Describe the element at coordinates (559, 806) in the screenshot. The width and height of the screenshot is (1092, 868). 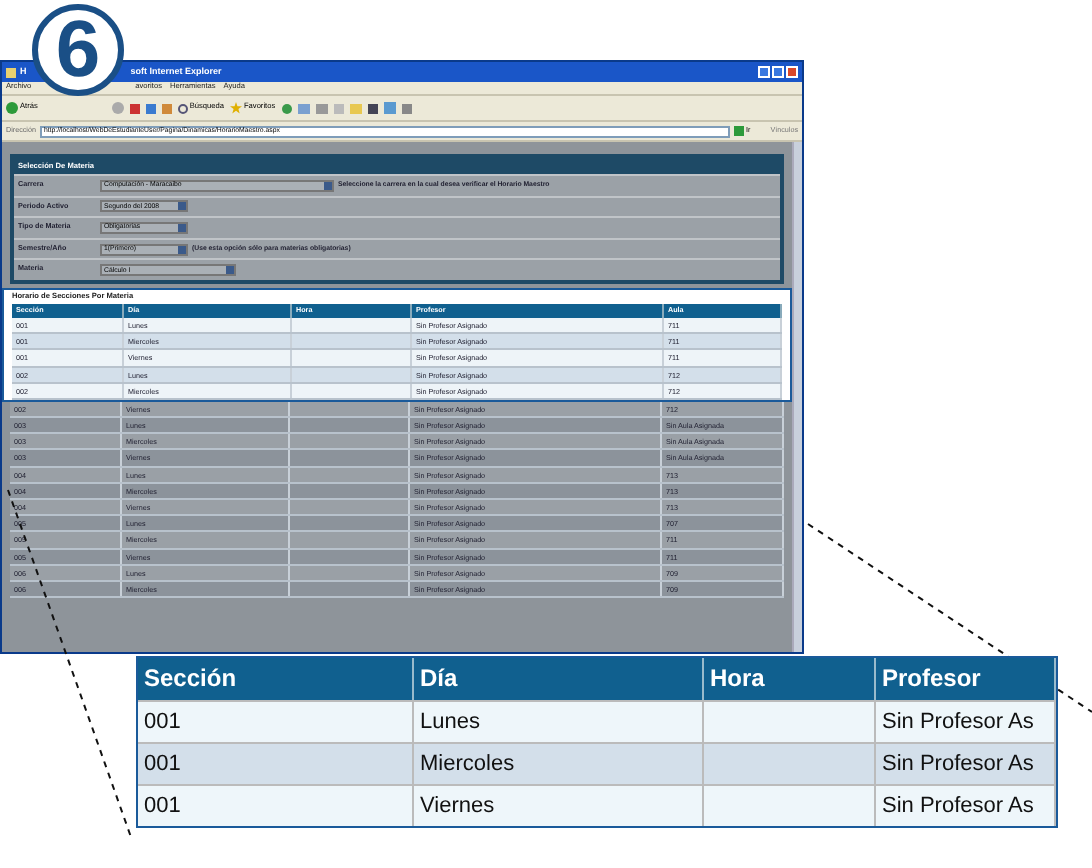
I see `table-cell: Viernes` at that location.